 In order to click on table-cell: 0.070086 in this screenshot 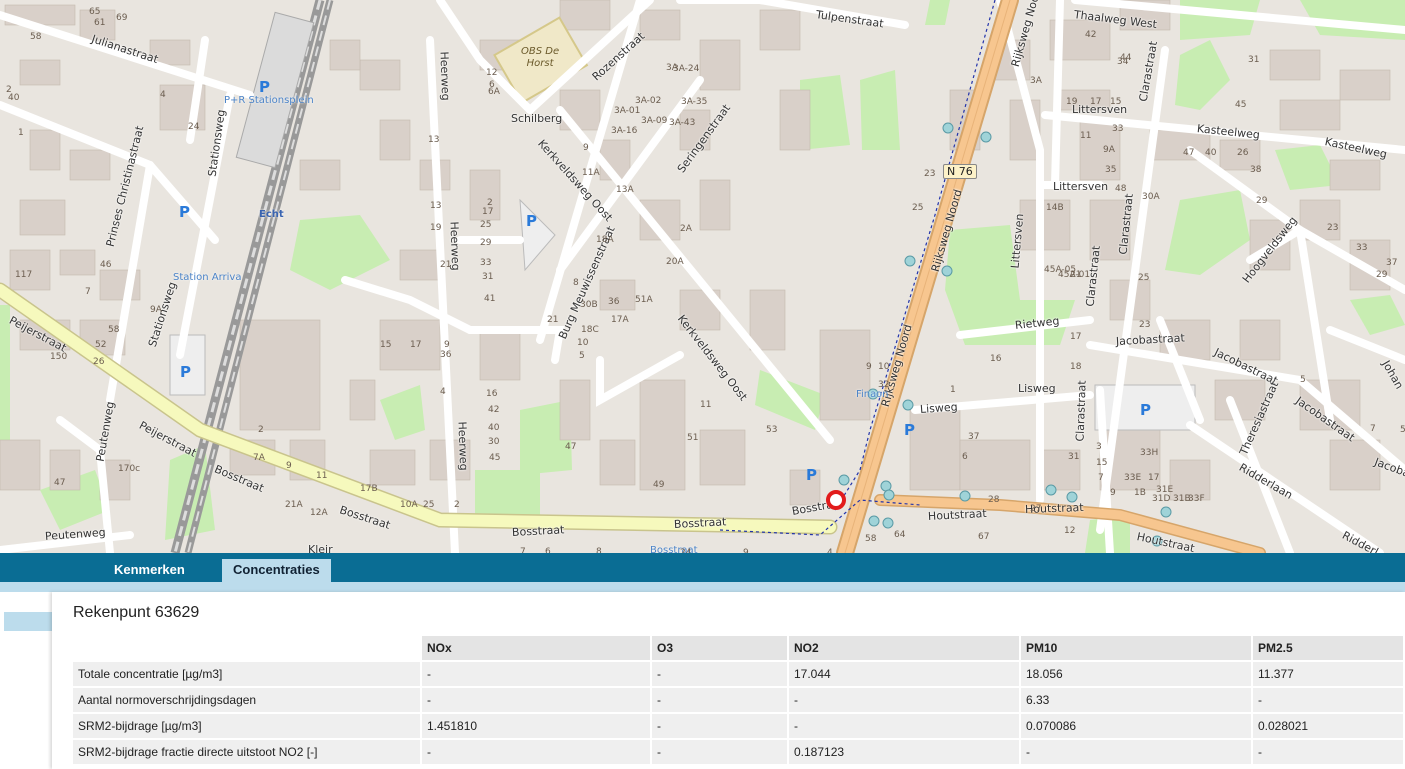, I will do `click(1136, 726)`.